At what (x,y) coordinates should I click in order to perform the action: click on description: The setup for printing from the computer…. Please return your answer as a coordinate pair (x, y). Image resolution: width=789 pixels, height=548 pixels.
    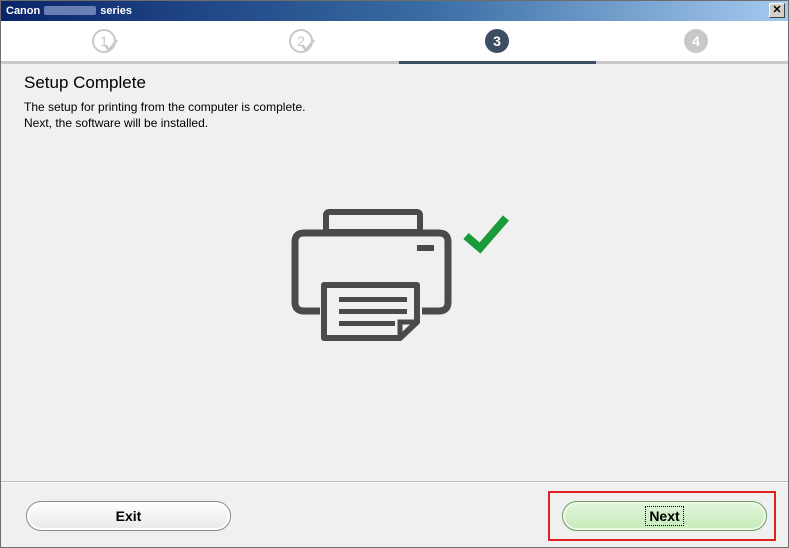
    Looking at the image, I should click on (164, 115).